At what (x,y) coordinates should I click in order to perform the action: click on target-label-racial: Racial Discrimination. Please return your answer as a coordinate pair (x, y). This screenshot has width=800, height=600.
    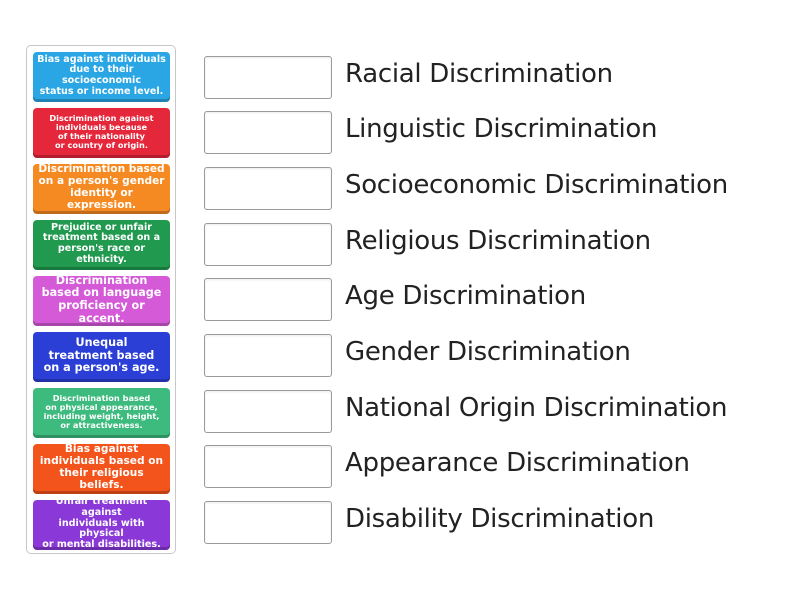
    Looking at the image, I should click on (479, 73).